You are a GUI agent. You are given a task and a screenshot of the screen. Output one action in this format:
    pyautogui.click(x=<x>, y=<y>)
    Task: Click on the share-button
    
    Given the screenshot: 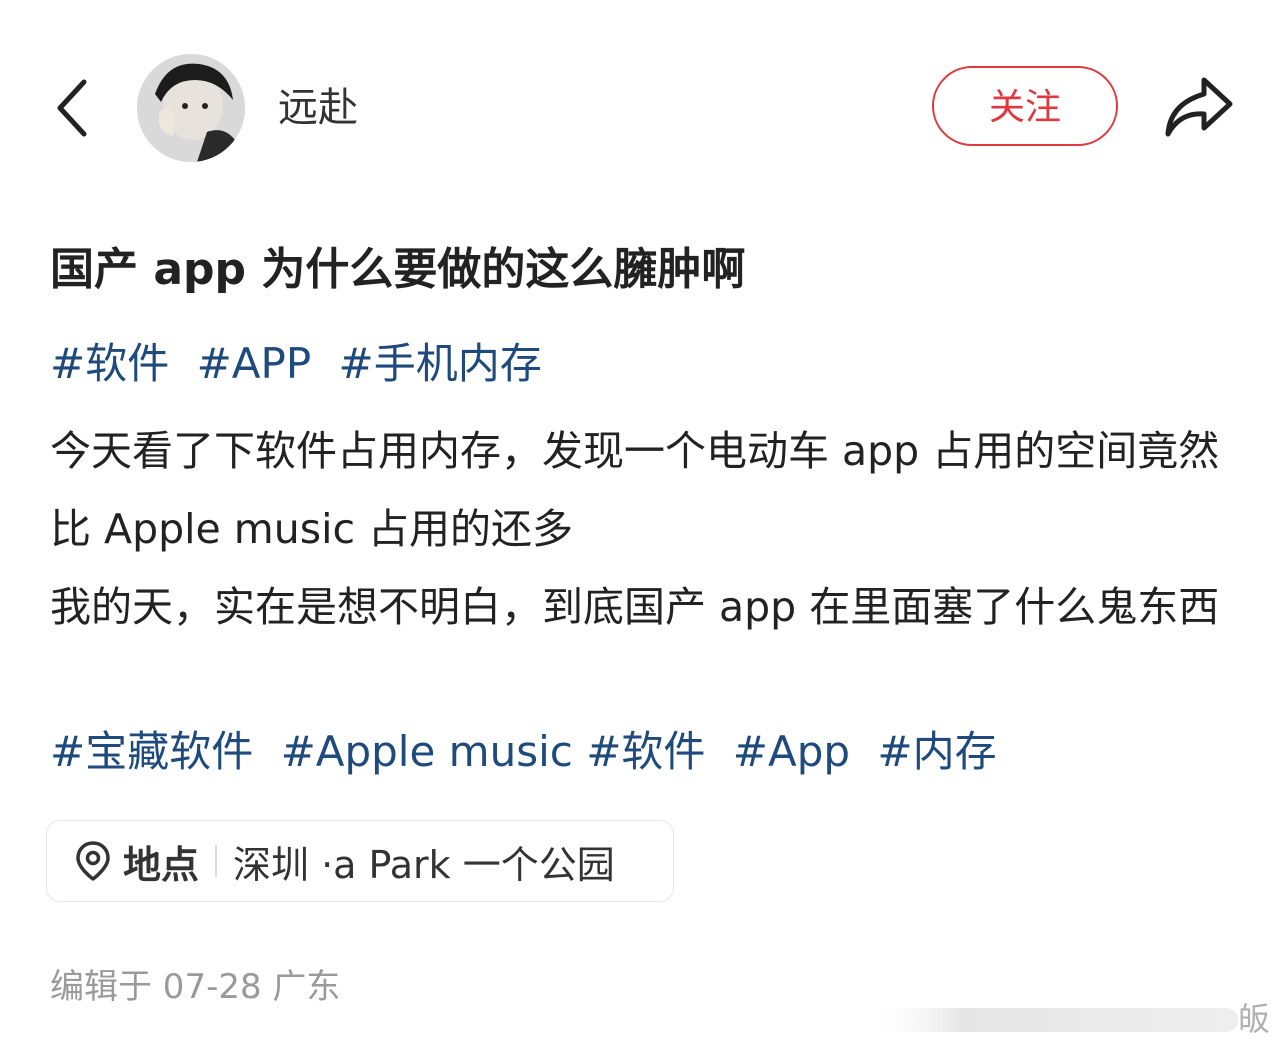 What is the action you would take?
    pyautogui.click(x=1198, y=108)
    